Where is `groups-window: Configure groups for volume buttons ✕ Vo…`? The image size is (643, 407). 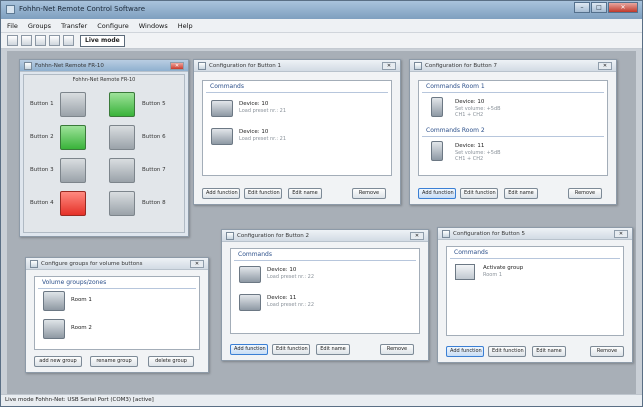
groups-window: Configure groups for volume buttons ✕ Vo… is located at coordinates (117, 315).